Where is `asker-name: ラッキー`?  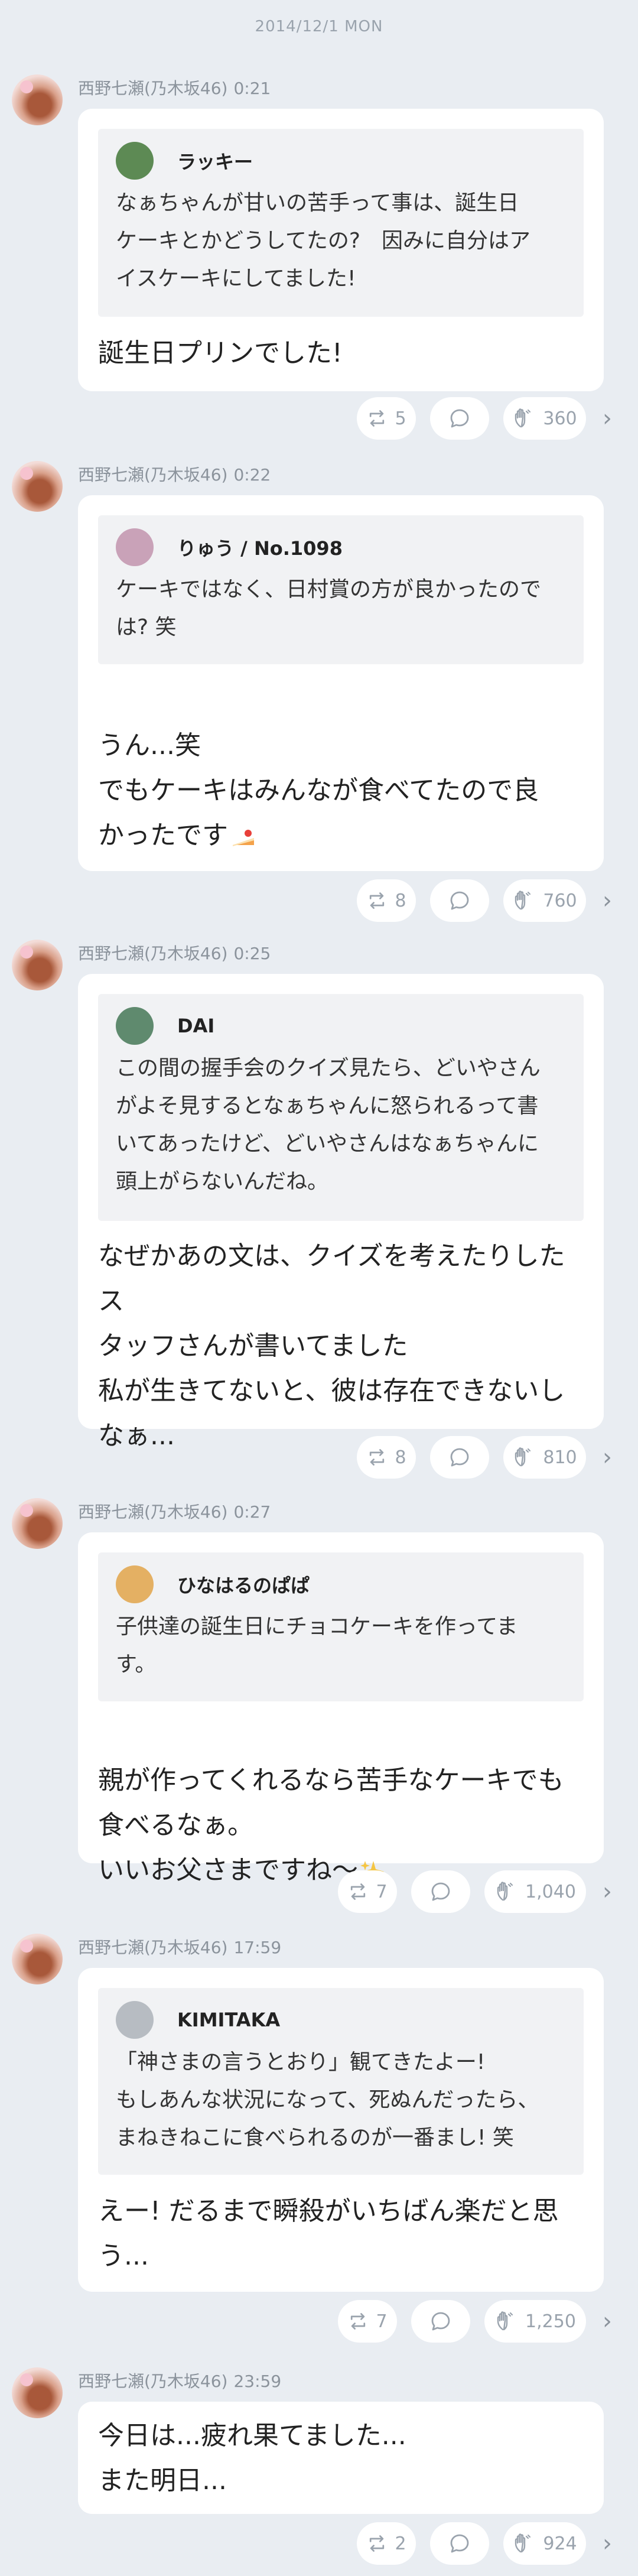 asker-name: ラッキー is located at coordinates (215, 162).